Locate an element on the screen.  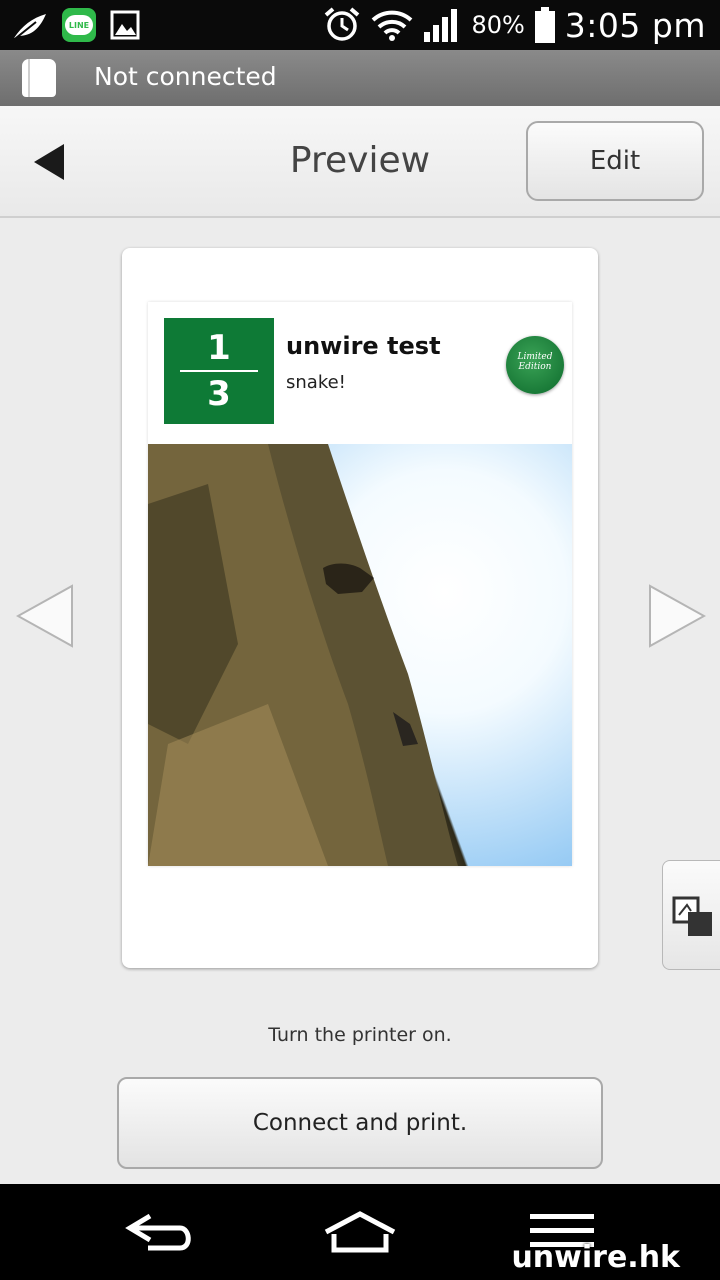
gallery-icon is located at coordinates (125, 25).